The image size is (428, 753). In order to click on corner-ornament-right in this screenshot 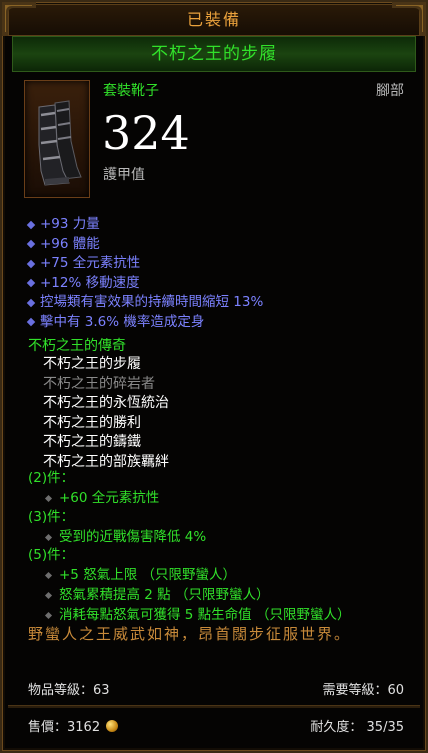, I will do `click(409, 19)`.